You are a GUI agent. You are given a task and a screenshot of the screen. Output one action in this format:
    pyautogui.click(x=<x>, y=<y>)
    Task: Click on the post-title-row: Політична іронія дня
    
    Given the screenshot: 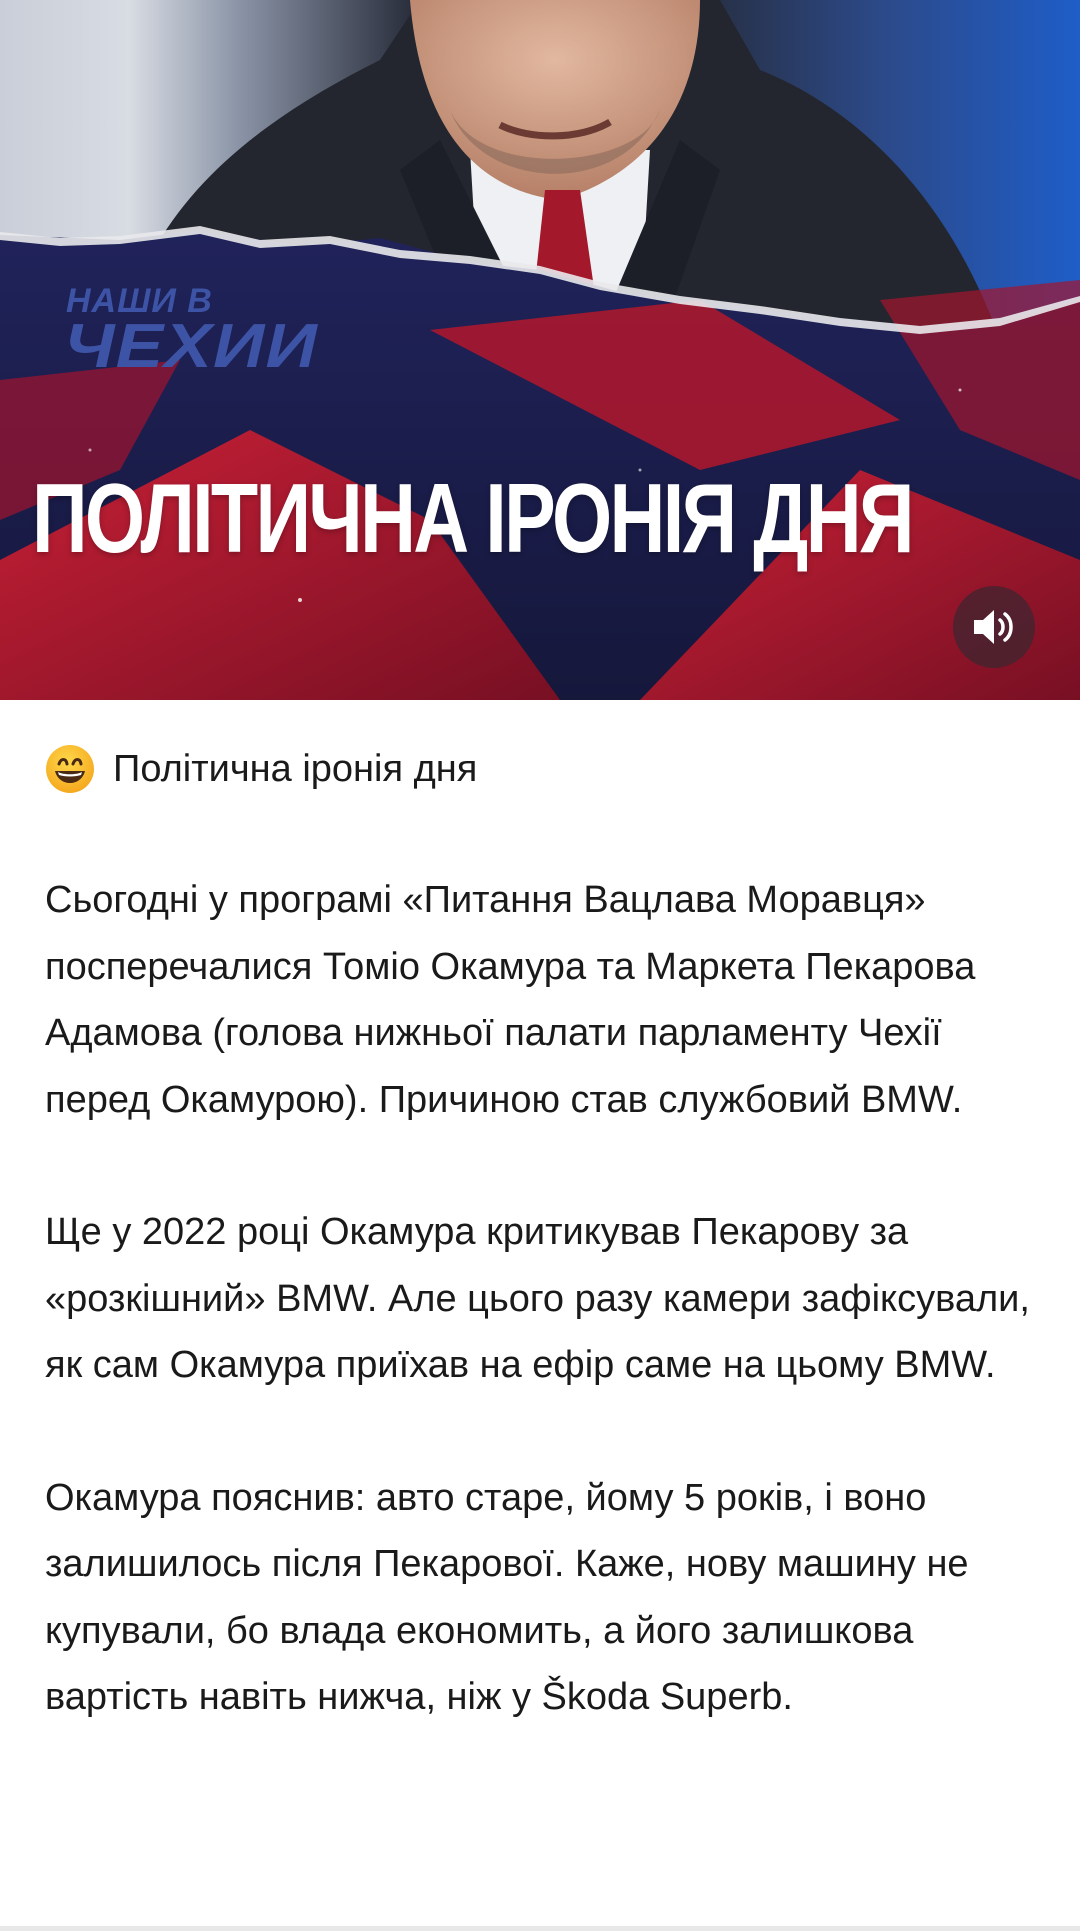 What is the action you would take?
    pyautogui.click(x=545, y=769)
    